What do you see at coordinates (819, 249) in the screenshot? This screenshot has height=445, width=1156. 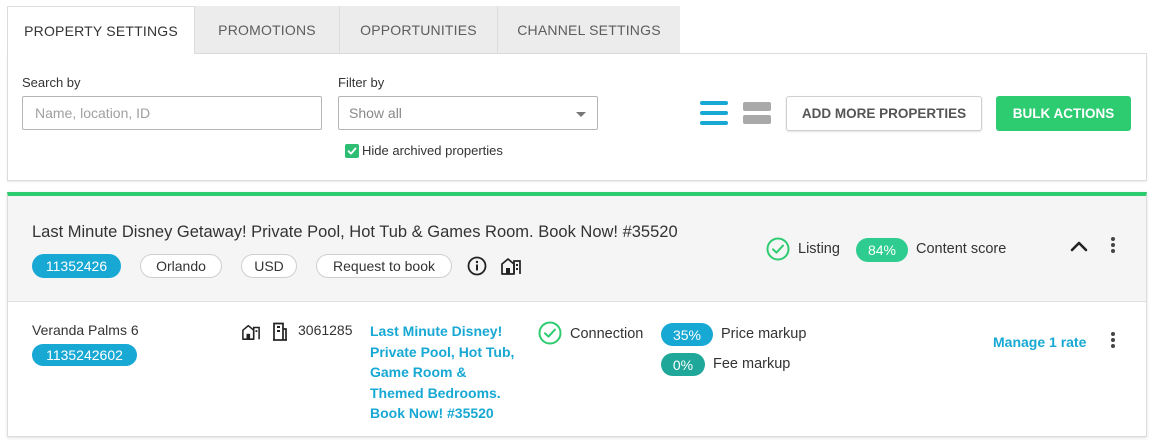 I see `listing-label: Listing` at bounding box center [819, 249].